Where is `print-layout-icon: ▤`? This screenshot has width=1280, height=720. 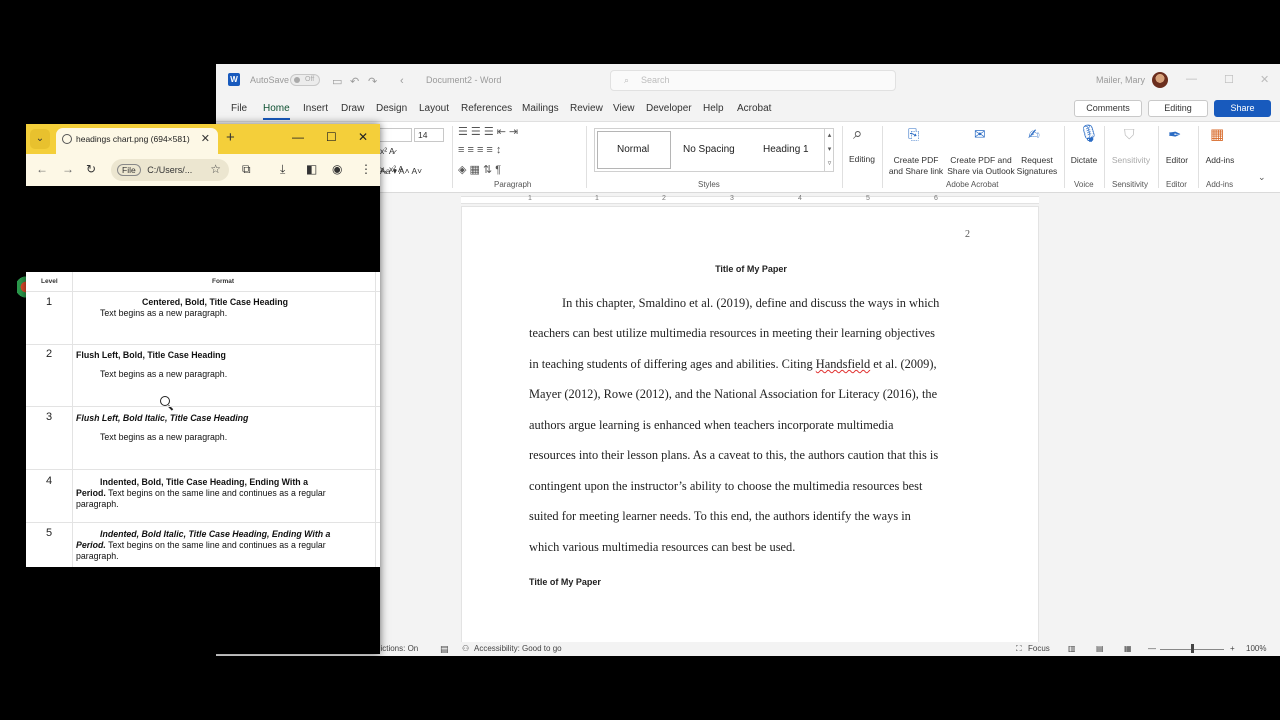 print-layout-icon: ▤ is located at coordinates (1100, 648).